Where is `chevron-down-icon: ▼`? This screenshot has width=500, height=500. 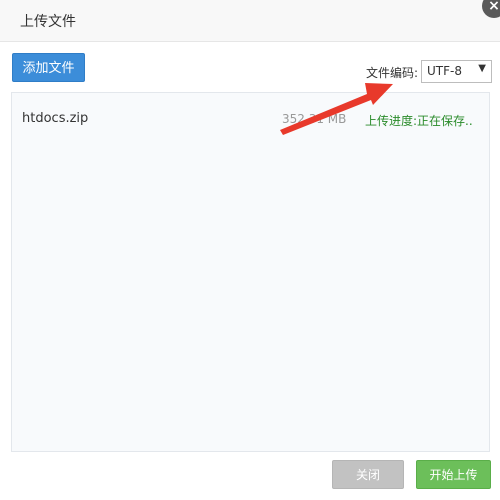 chevron-down-icon: ▼ is located at coordinates (482, 68).